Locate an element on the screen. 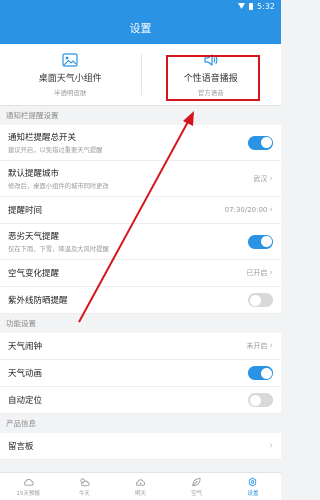 The image size is (320, 500). weather-animation-toggle is located at coordinates (260, 373).